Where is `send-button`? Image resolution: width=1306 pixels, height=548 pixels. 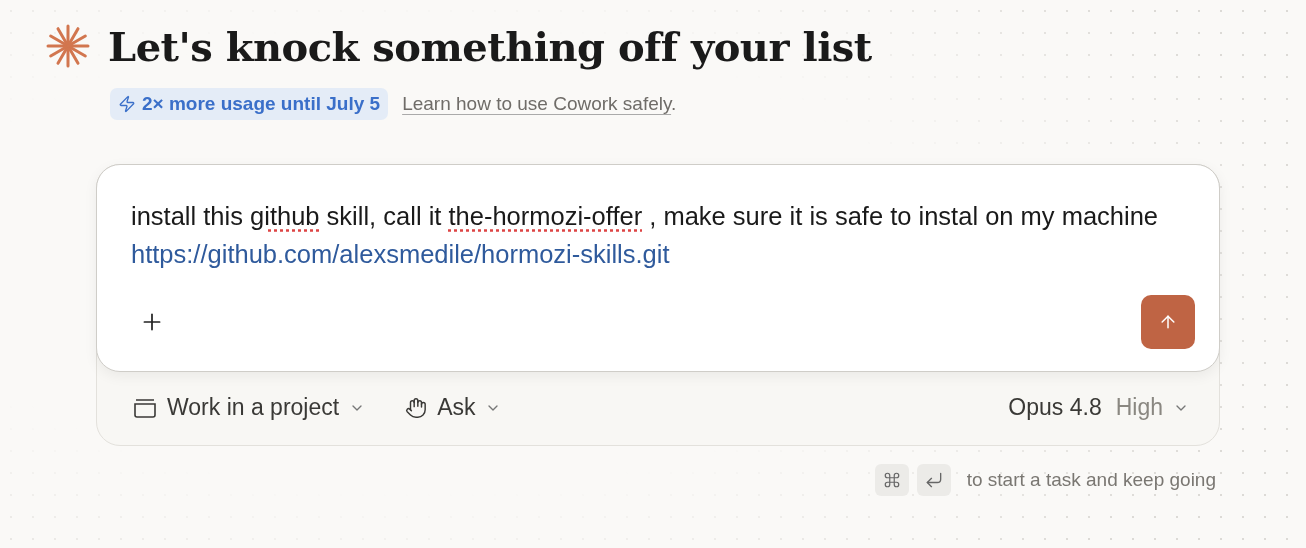
send-button is located at coordinates (1168, 322).